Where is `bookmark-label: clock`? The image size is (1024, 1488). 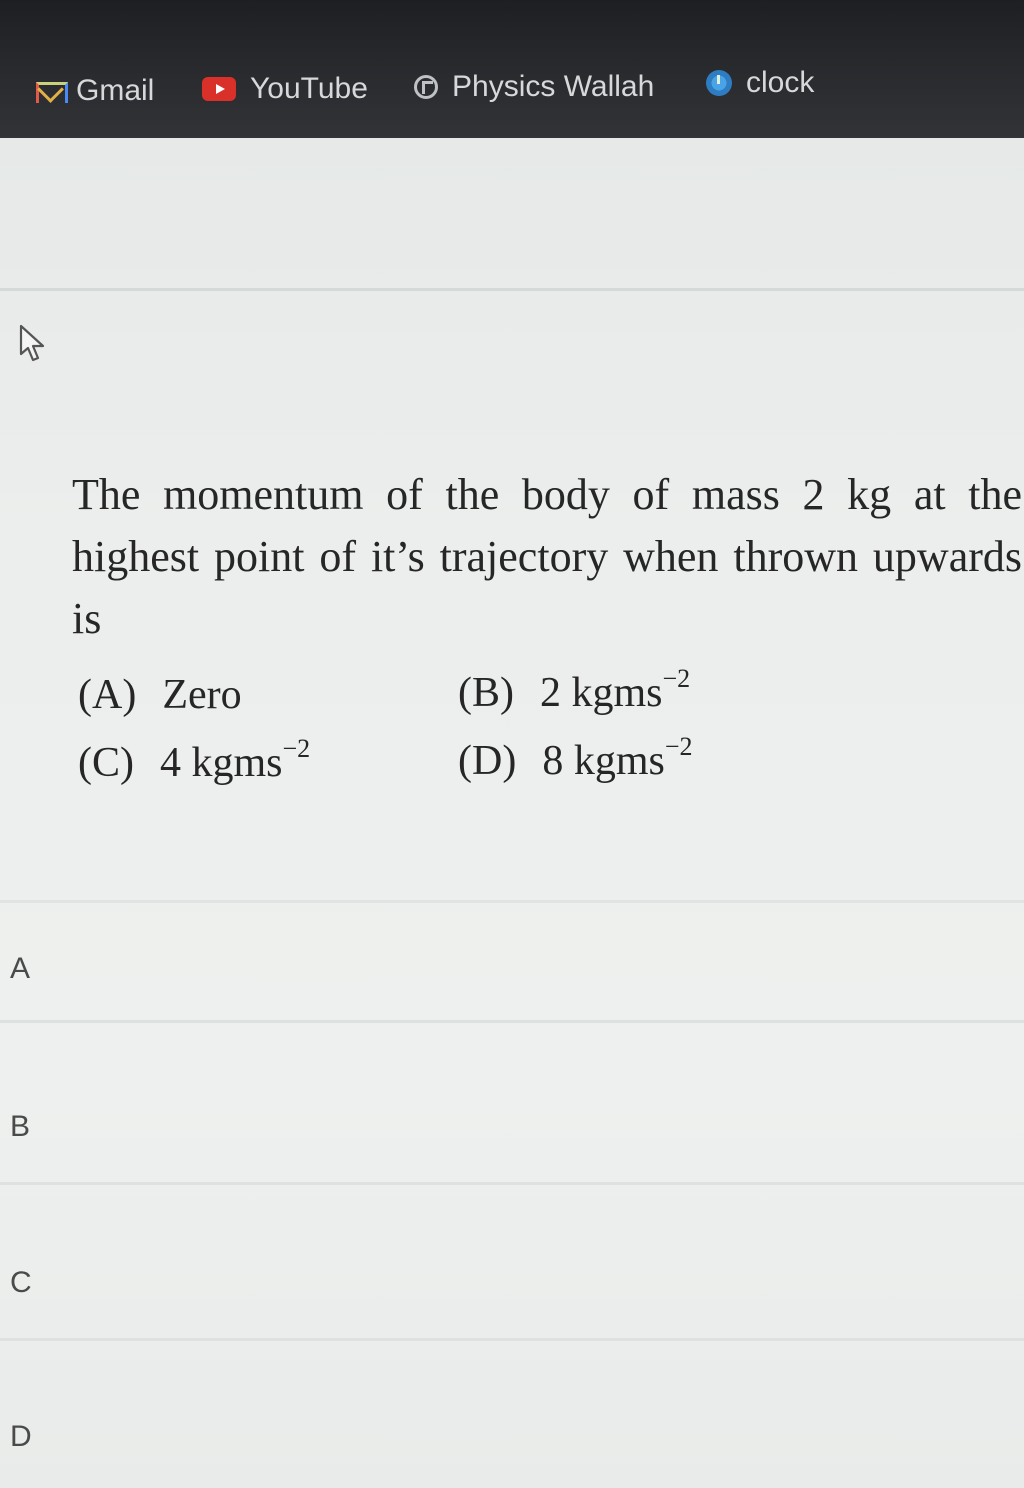 bookmark-label: clock is located at coordinates (780, 82).